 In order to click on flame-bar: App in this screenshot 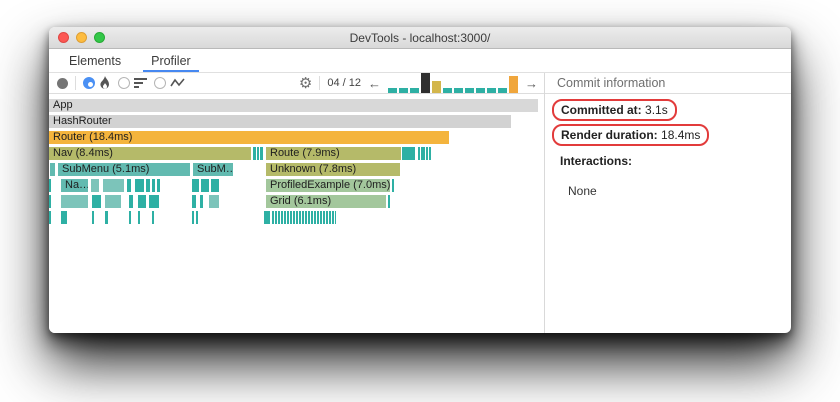, I will do `click(293, 105)`.